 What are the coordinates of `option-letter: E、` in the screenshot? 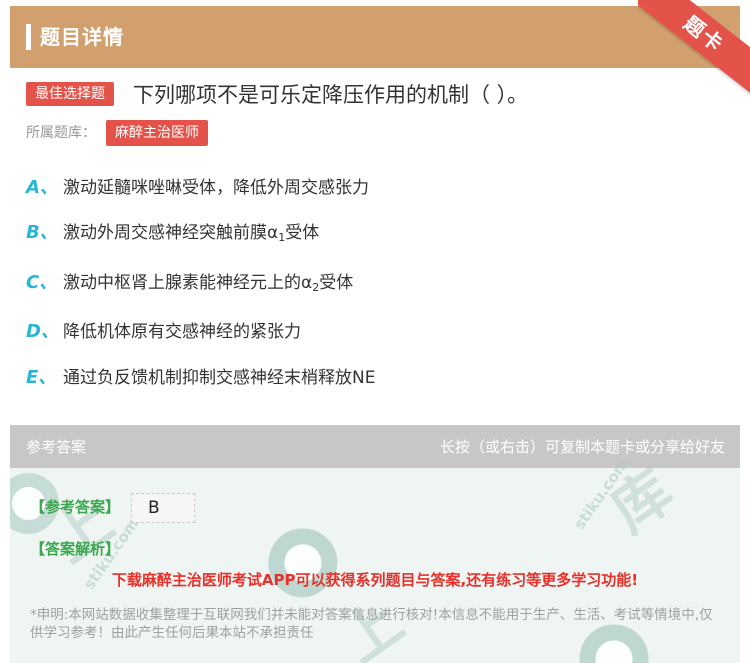 It's located at (41, 377).